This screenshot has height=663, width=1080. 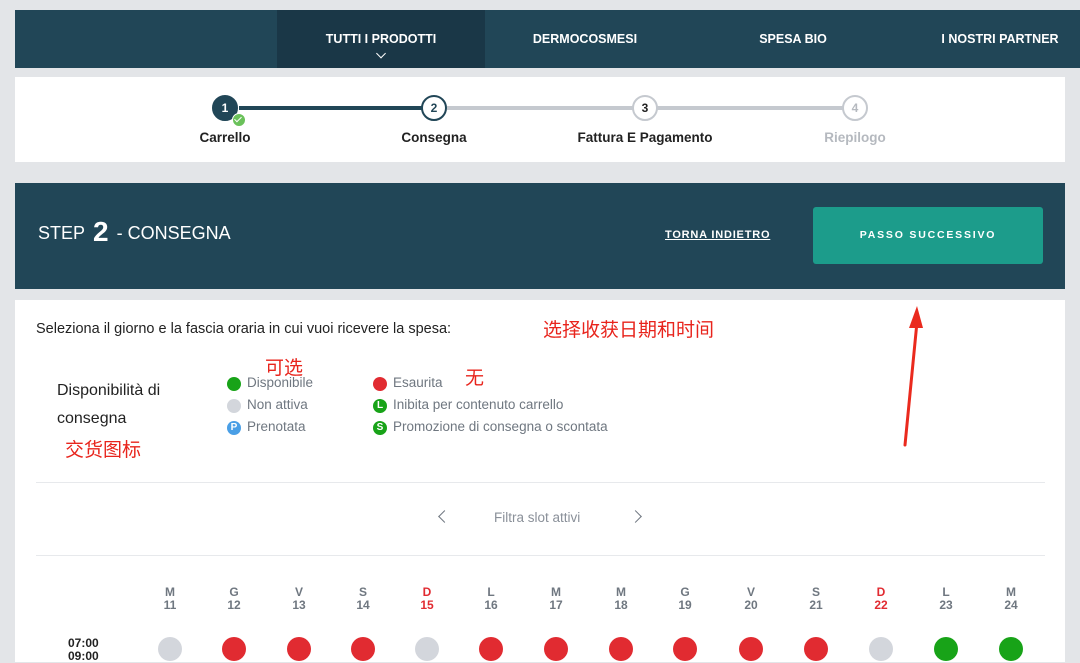 What do you see at coordinates (239, 120) in the screenshot?
I see `check-icon` at bounding box center [239, 120].